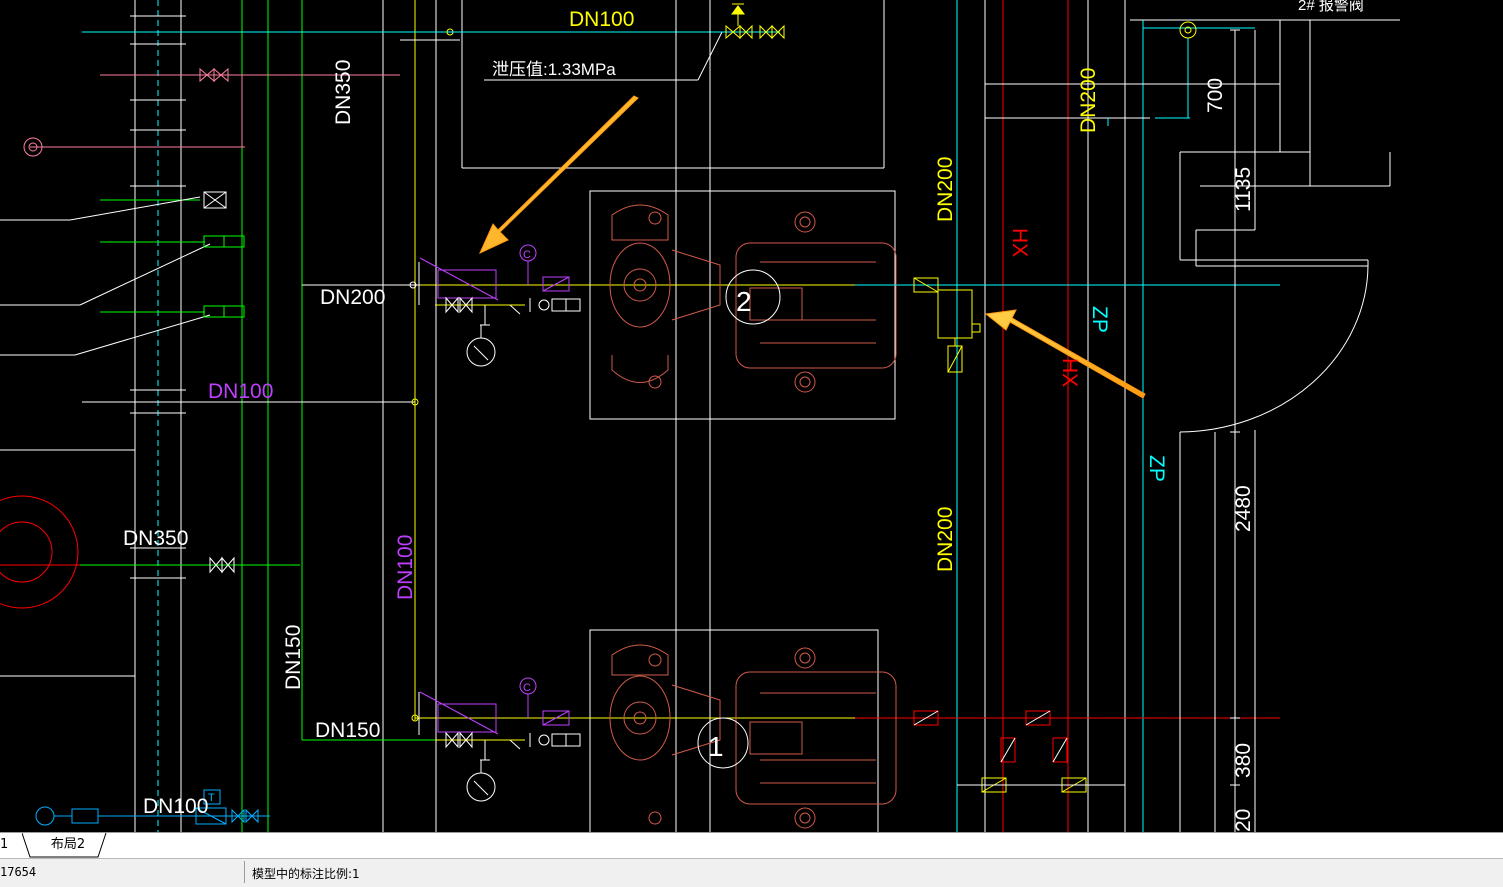 The image size is (1503, 887). Describe the element at coordinates (240, 391) in the screenshot. I see `label-dn100-magenta-h: DN100` at that location.